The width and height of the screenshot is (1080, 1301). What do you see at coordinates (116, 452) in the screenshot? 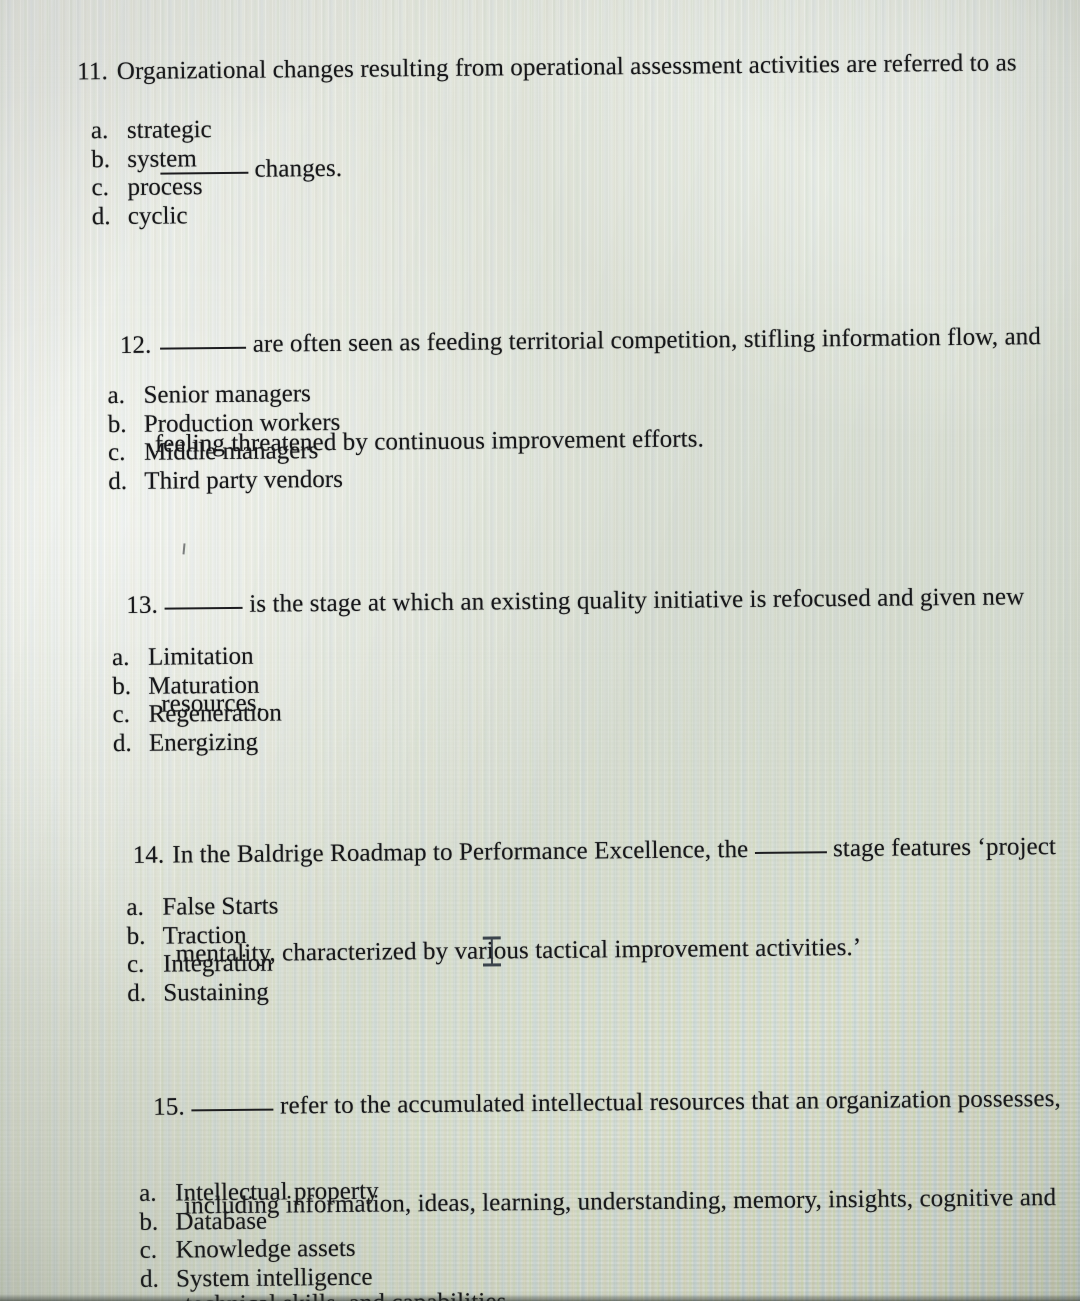
I see `option-12-c-letter: c.` at bounding box center [116, 452].